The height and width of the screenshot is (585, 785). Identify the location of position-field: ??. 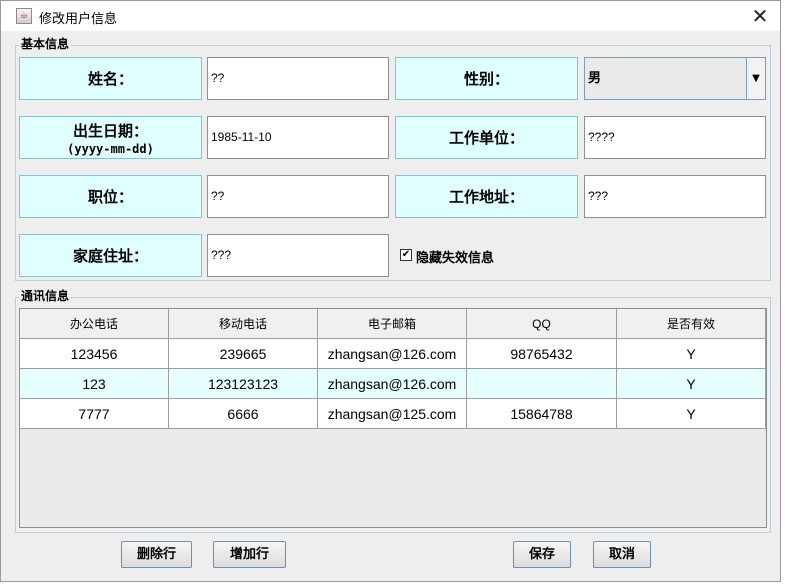
(298, 196).